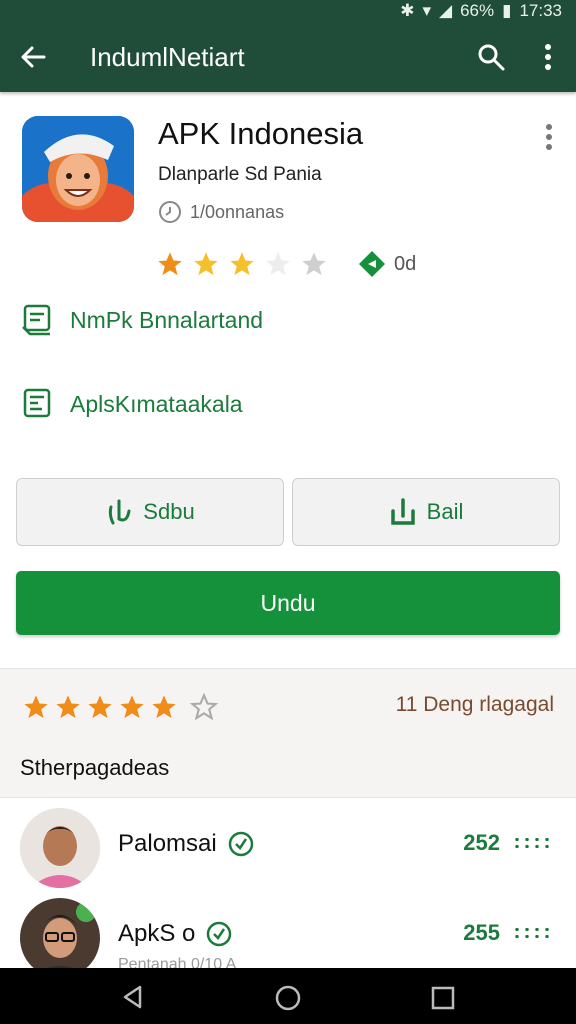  I want to click on secondary-button-right-label: Bail, so click(445, 511).